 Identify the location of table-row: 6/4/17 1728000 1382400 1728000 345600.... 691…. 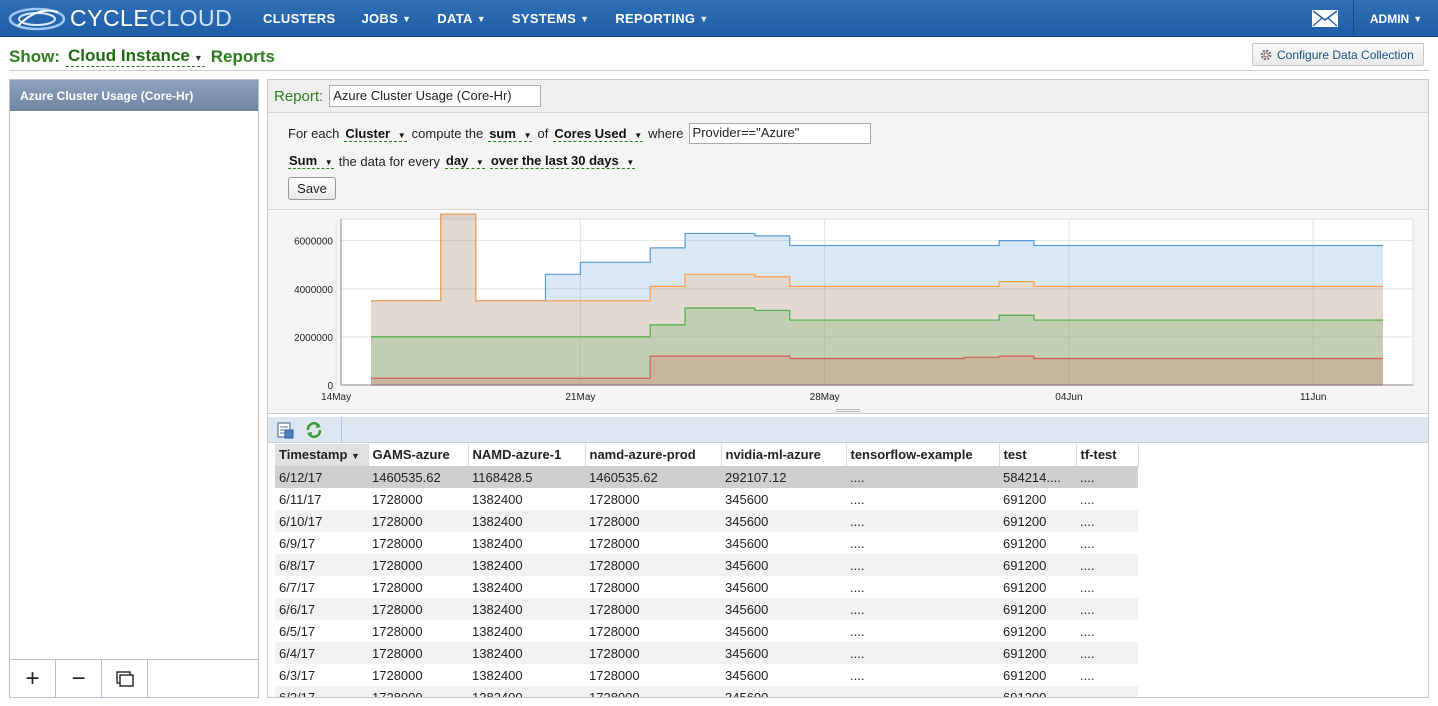
(706, 653).